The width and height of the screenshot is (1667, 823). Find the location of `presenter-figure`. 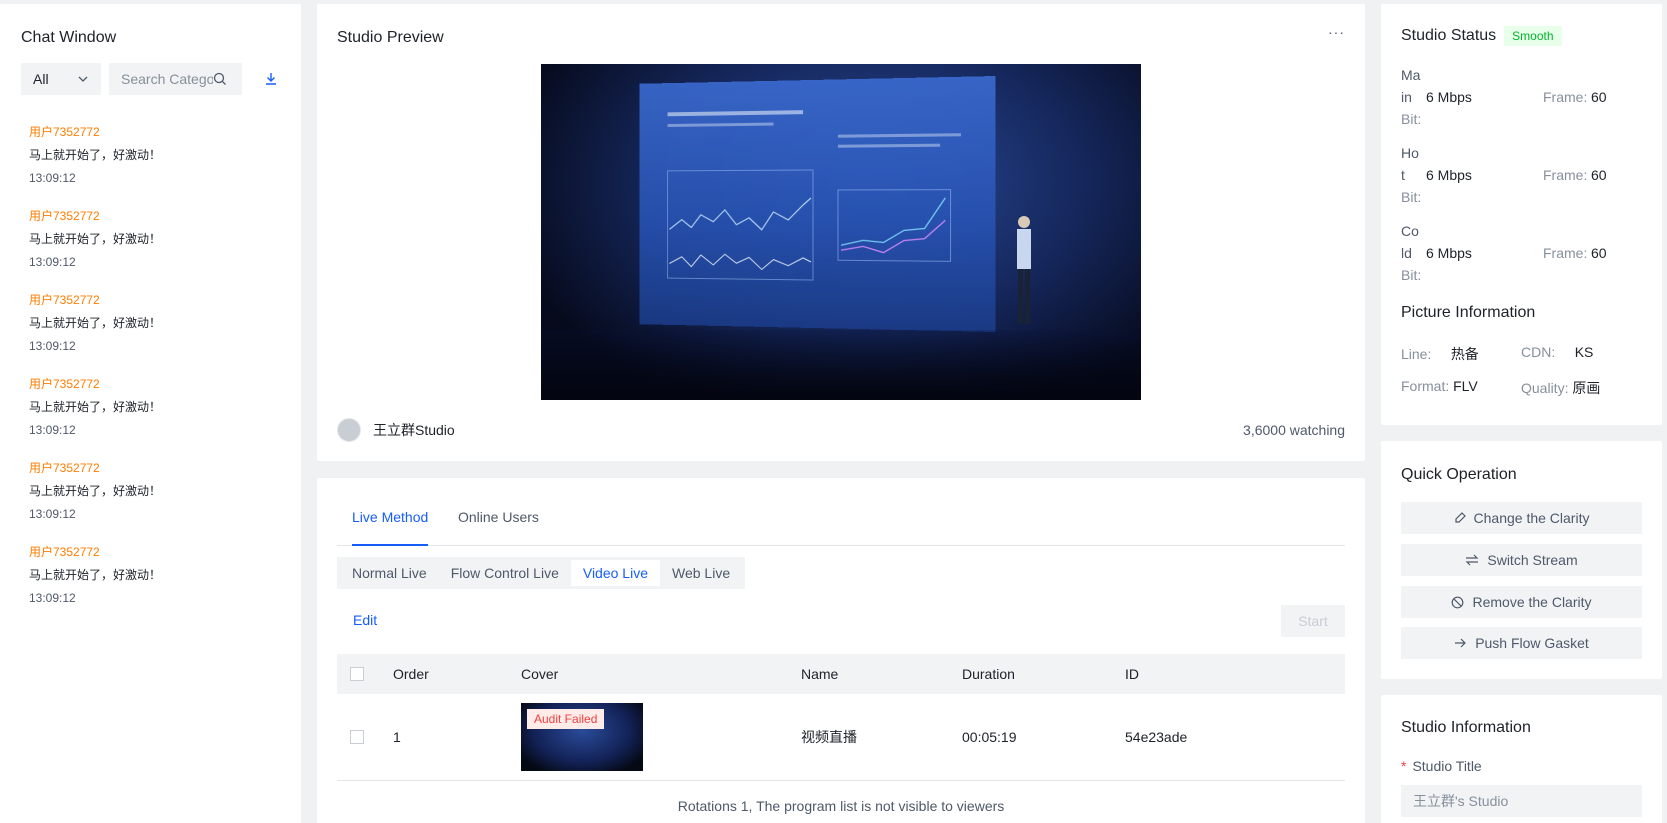

presenter-figure is located at coordinates (1024, 270).